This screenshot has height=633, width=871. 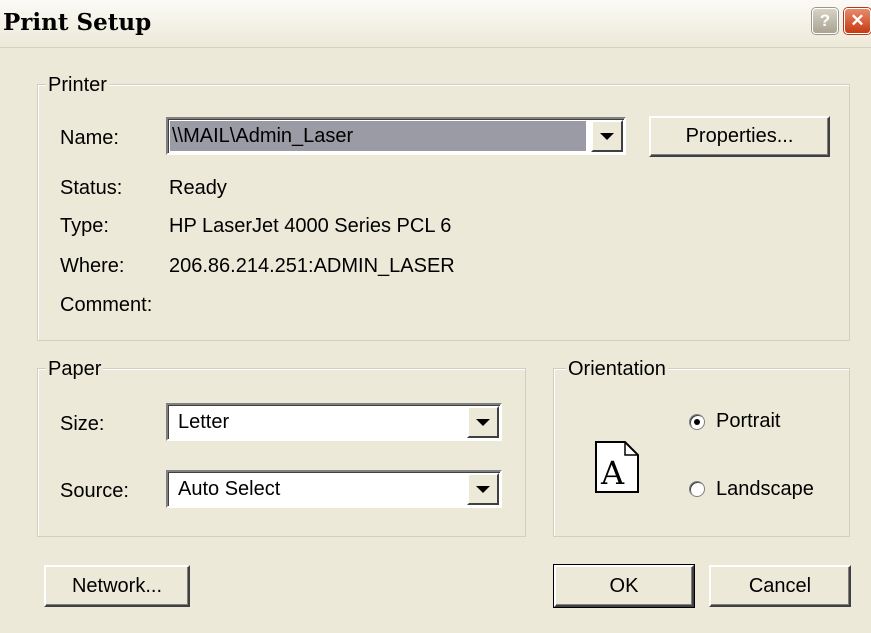 I want to click on paper-size-dropdown-button, so click(x=483, y=422).